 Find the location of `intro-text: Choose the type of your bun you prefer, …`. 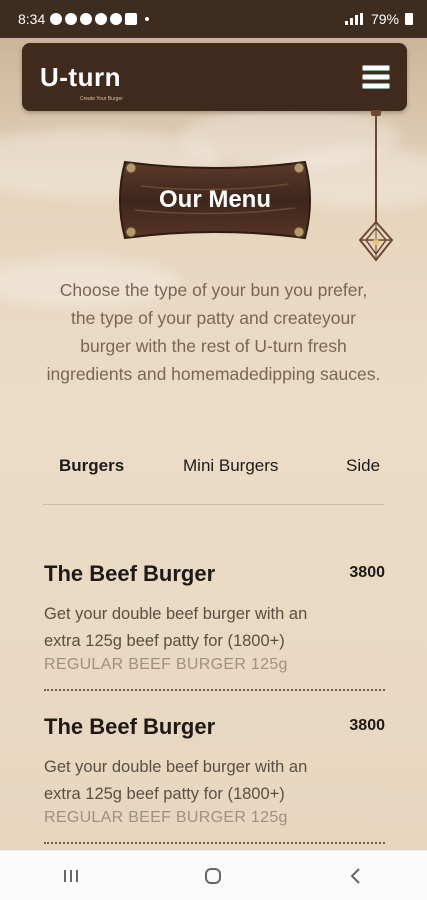

intro-text: Choose the type of your bun you prefer, … is located at coordinates (213, 332).